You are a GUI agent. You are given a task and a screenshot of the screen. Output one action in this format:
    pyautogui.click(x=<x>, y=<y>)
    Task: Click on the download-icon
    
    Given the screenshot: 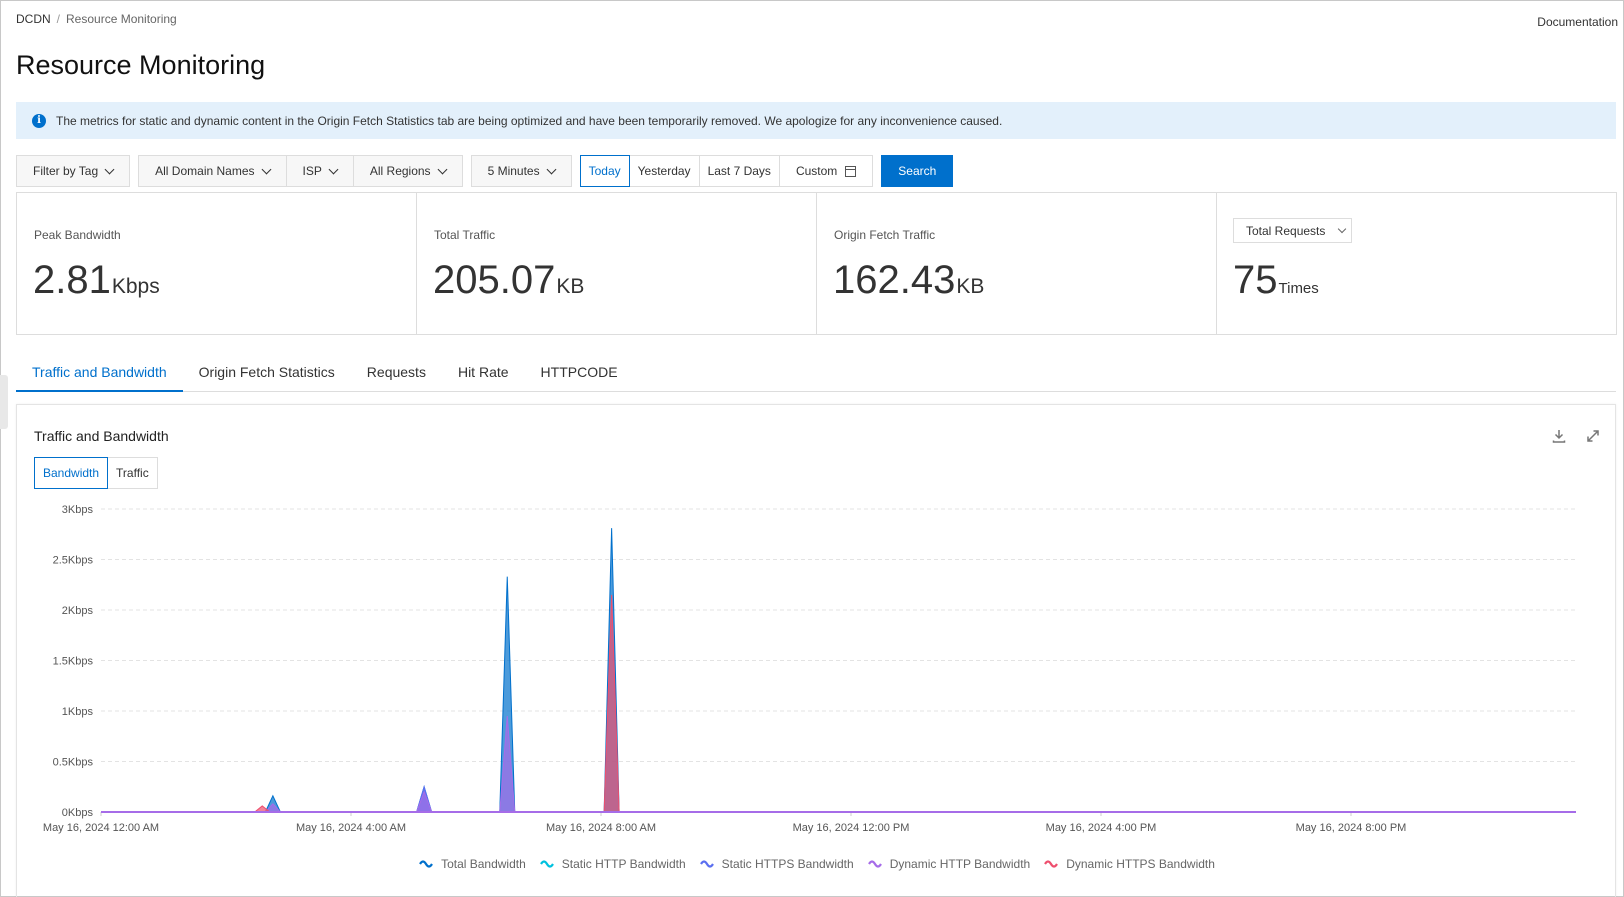 What is the action you would take?
    pyautogui.click(x=1559, y=436)
    